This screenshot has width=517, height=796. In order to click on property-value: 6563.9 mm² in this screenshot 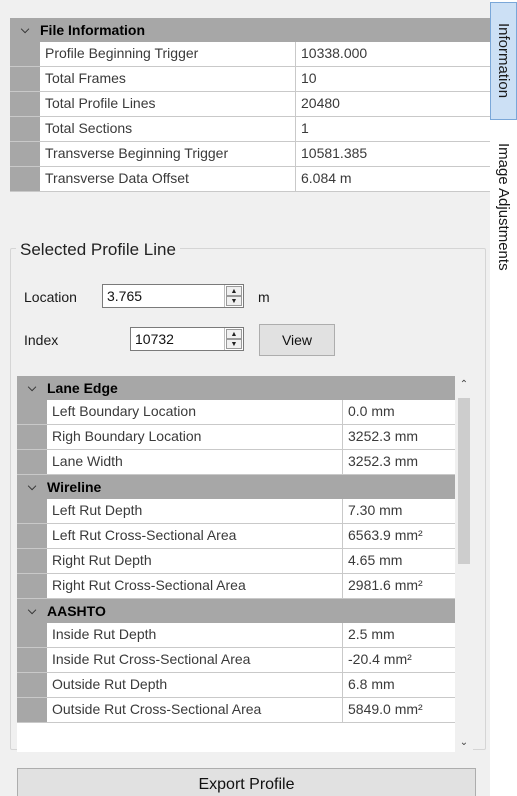, I will do `click(385, 535)`.